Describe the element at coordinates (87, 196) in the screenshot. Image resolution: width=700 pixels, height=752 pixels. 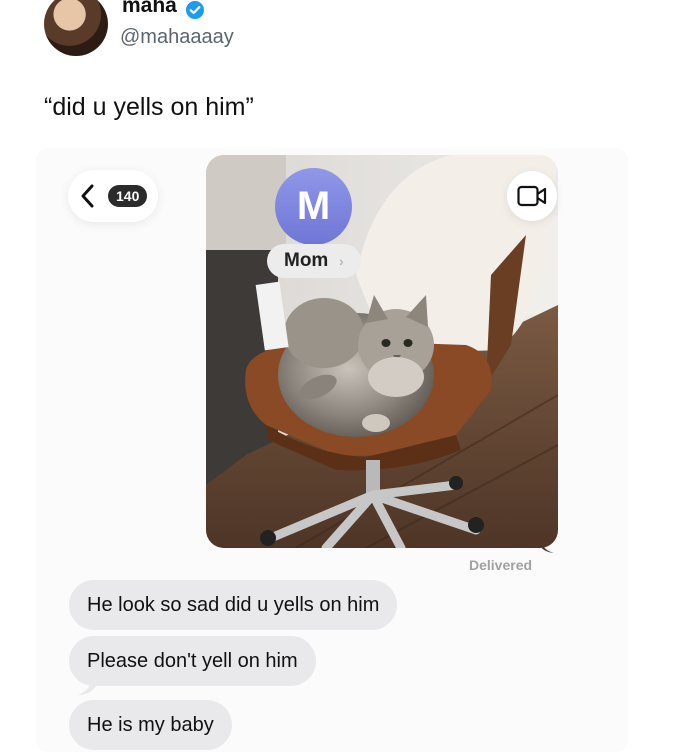
I see `chevron-left-icon` at that location.